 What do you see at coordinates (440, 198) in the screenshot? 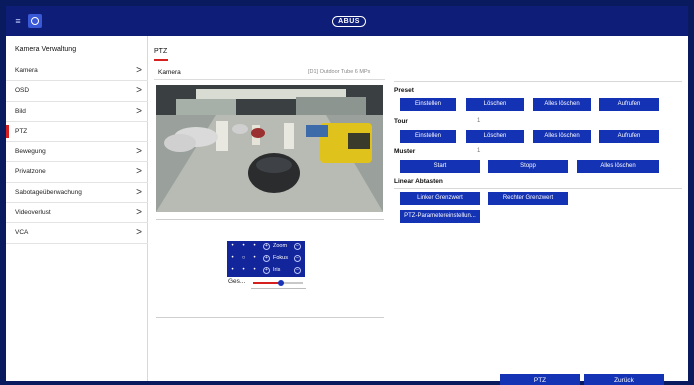
I see `left-limit-button: Linker Grenzwert` at bounding box center [440, 198].